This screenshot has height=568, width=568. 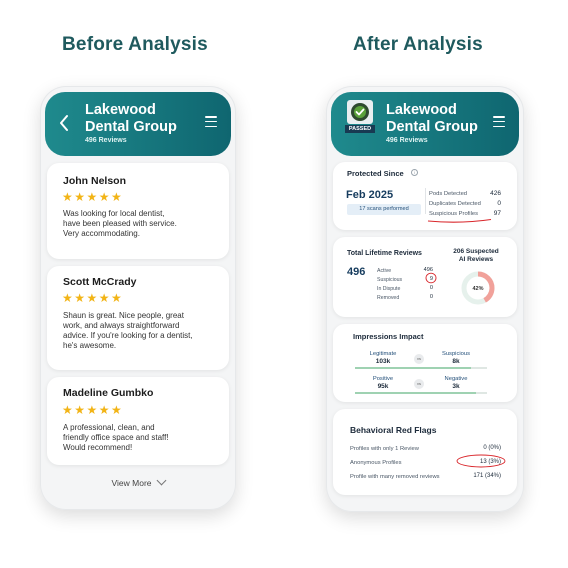 I want to click on pods-detected-label: Pods Detected, so click(x=448, y=194).